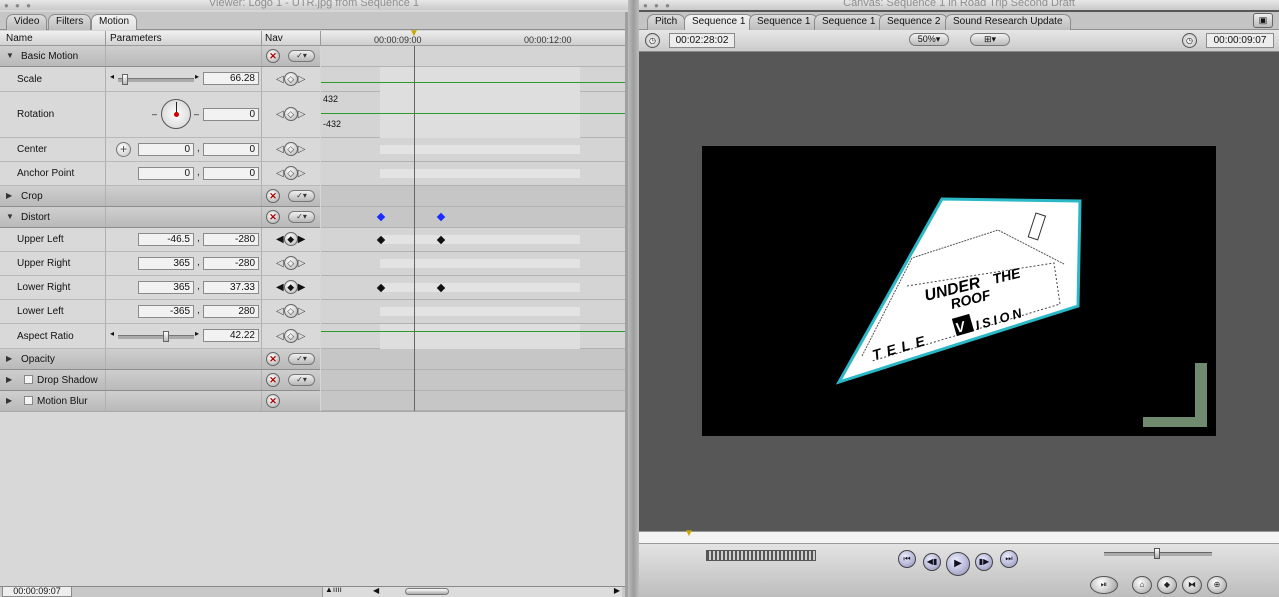 Image resolution: width=1279 pixels, height=597 pixels. I want to click on rotation-dial, so click(176, 114).